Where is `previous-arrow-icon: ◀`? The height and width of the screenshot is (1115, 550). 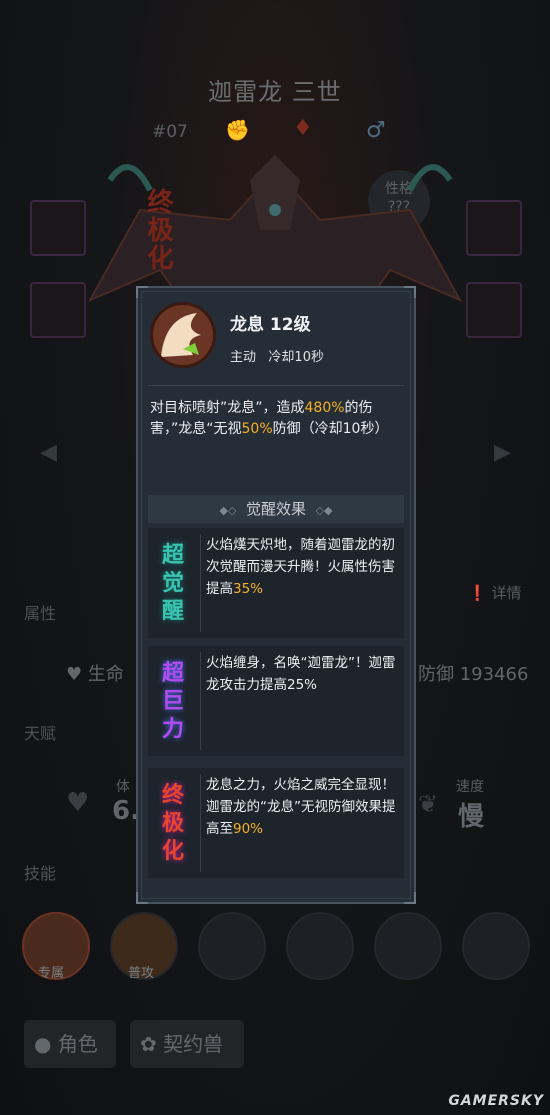
previous-arrow-icon: ◀ is located at coordinates (48, 452).